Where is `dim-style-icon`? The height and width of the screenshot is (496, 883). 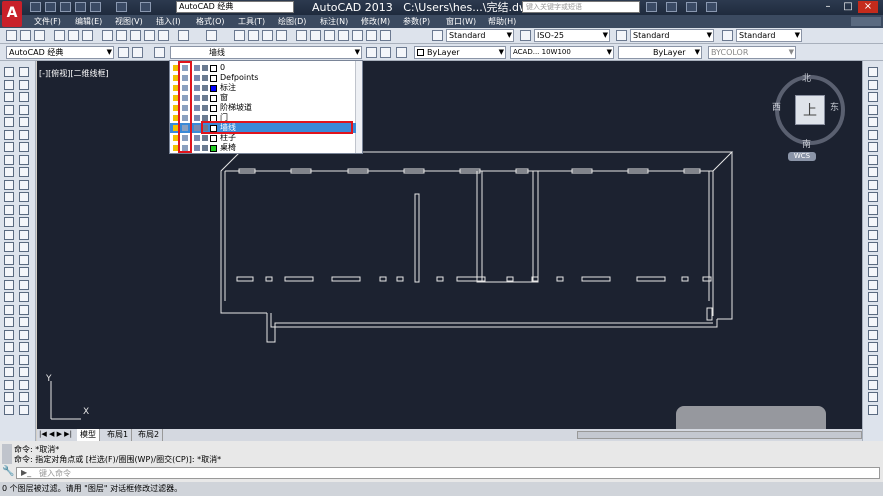 dim-style-icon is located at coordinates (525, 35).